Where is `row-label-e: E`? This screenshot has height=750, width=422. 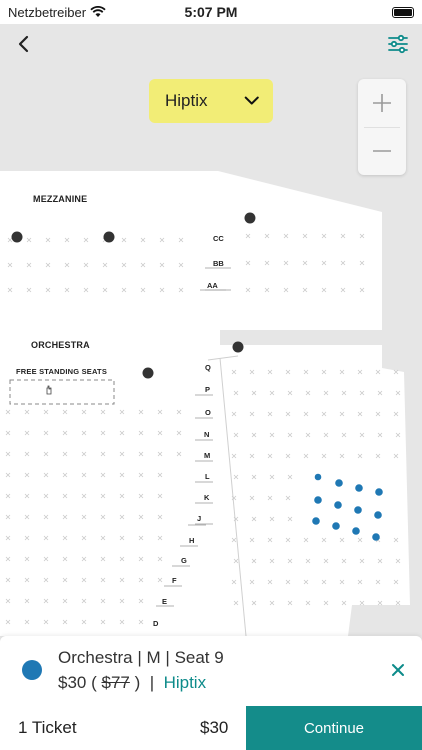 row-label-e: E is located at coordinates (165, 601).